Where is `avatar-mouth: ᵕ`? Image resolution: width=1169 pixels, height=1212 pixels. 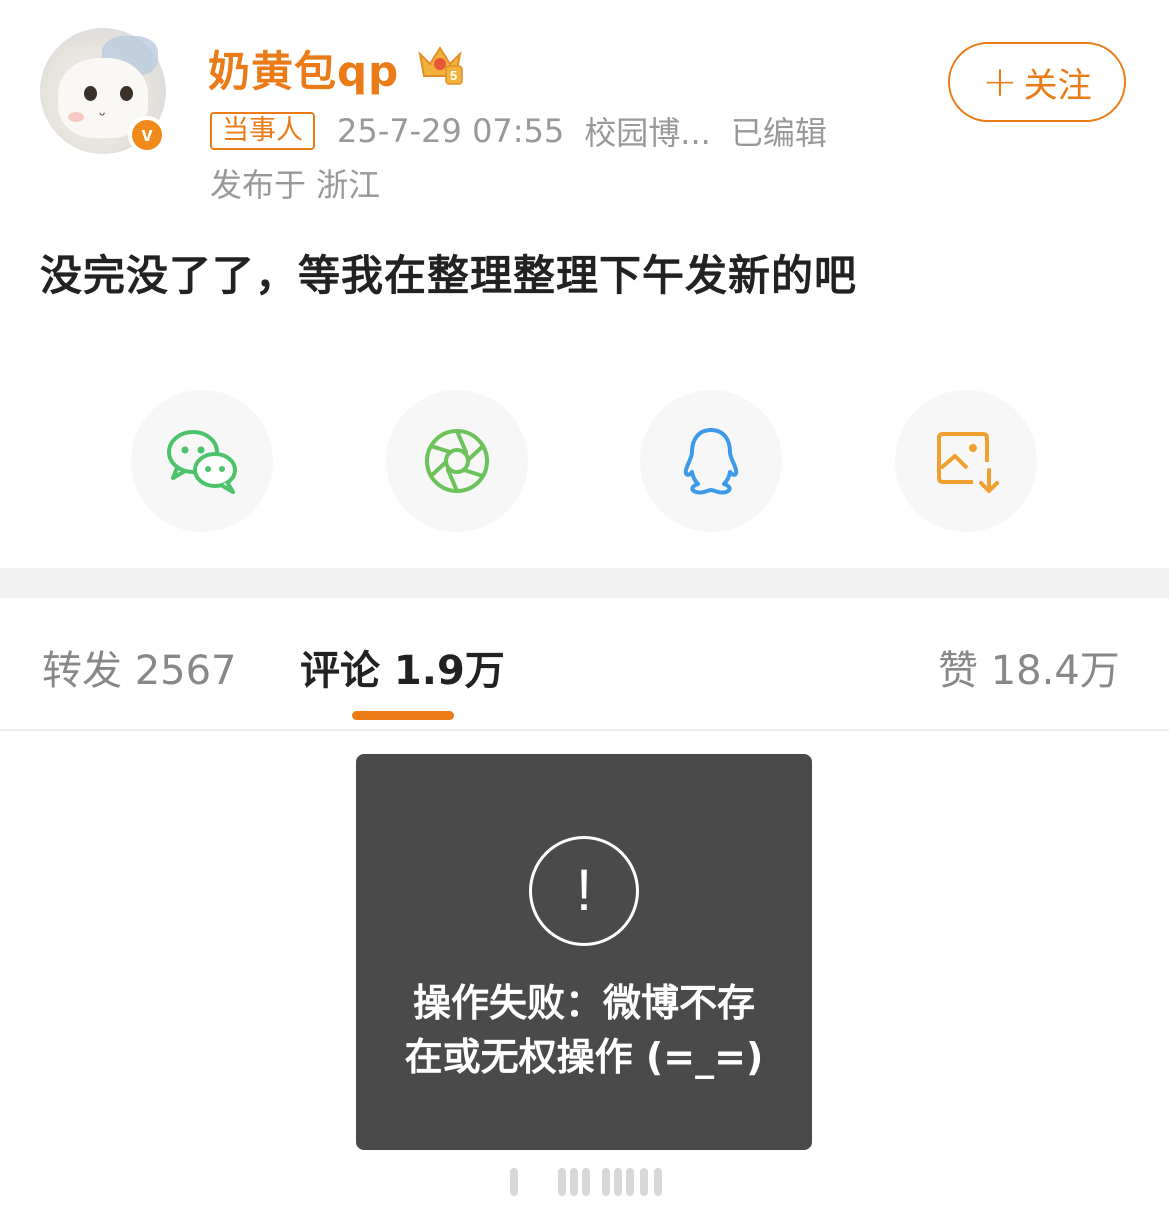 avatar-mouth: ᵕ is located at coordinates (102, 115).